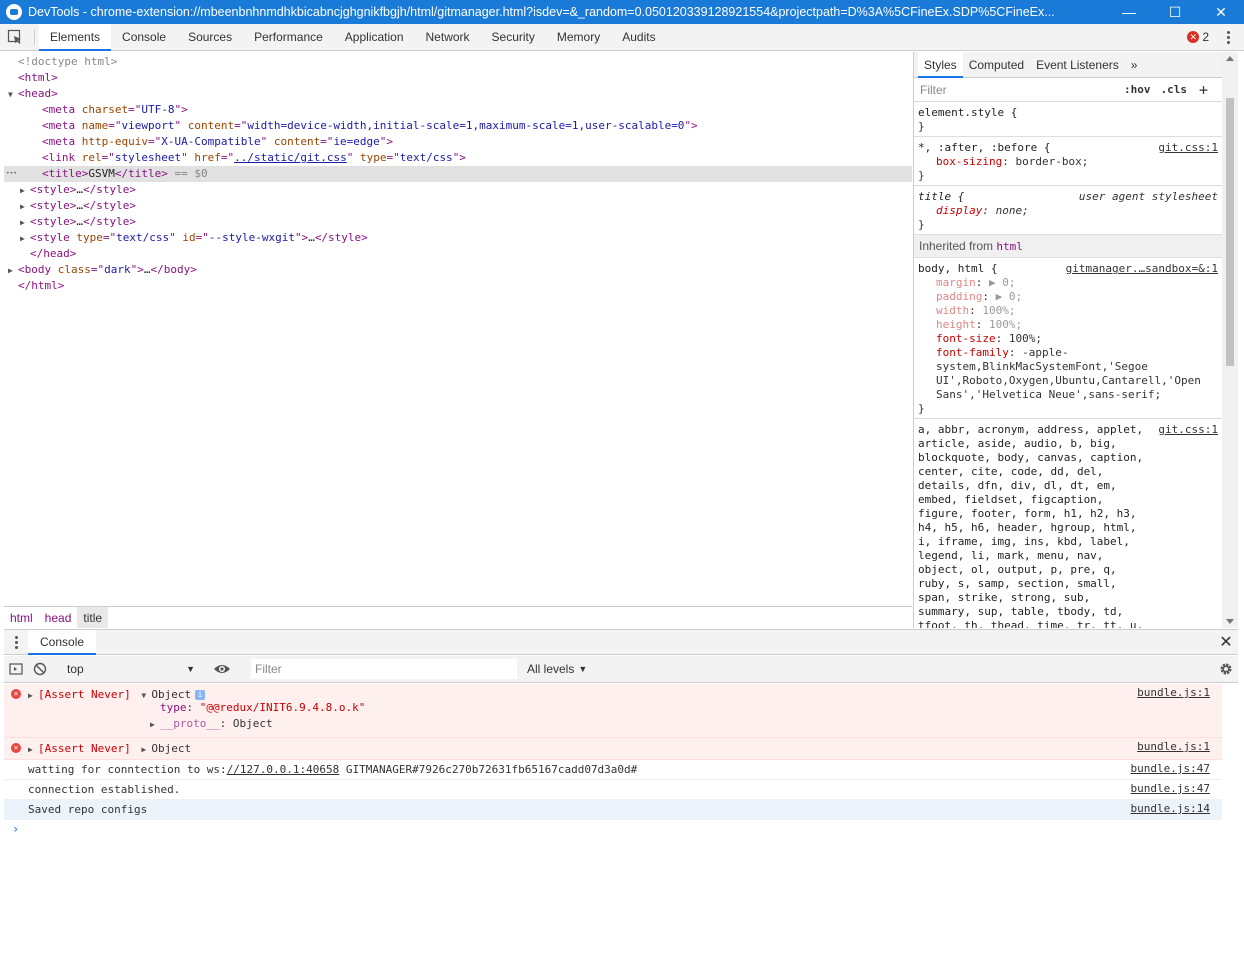  I want to click on style-property: font-size: 100%;, so click(1068, 339).